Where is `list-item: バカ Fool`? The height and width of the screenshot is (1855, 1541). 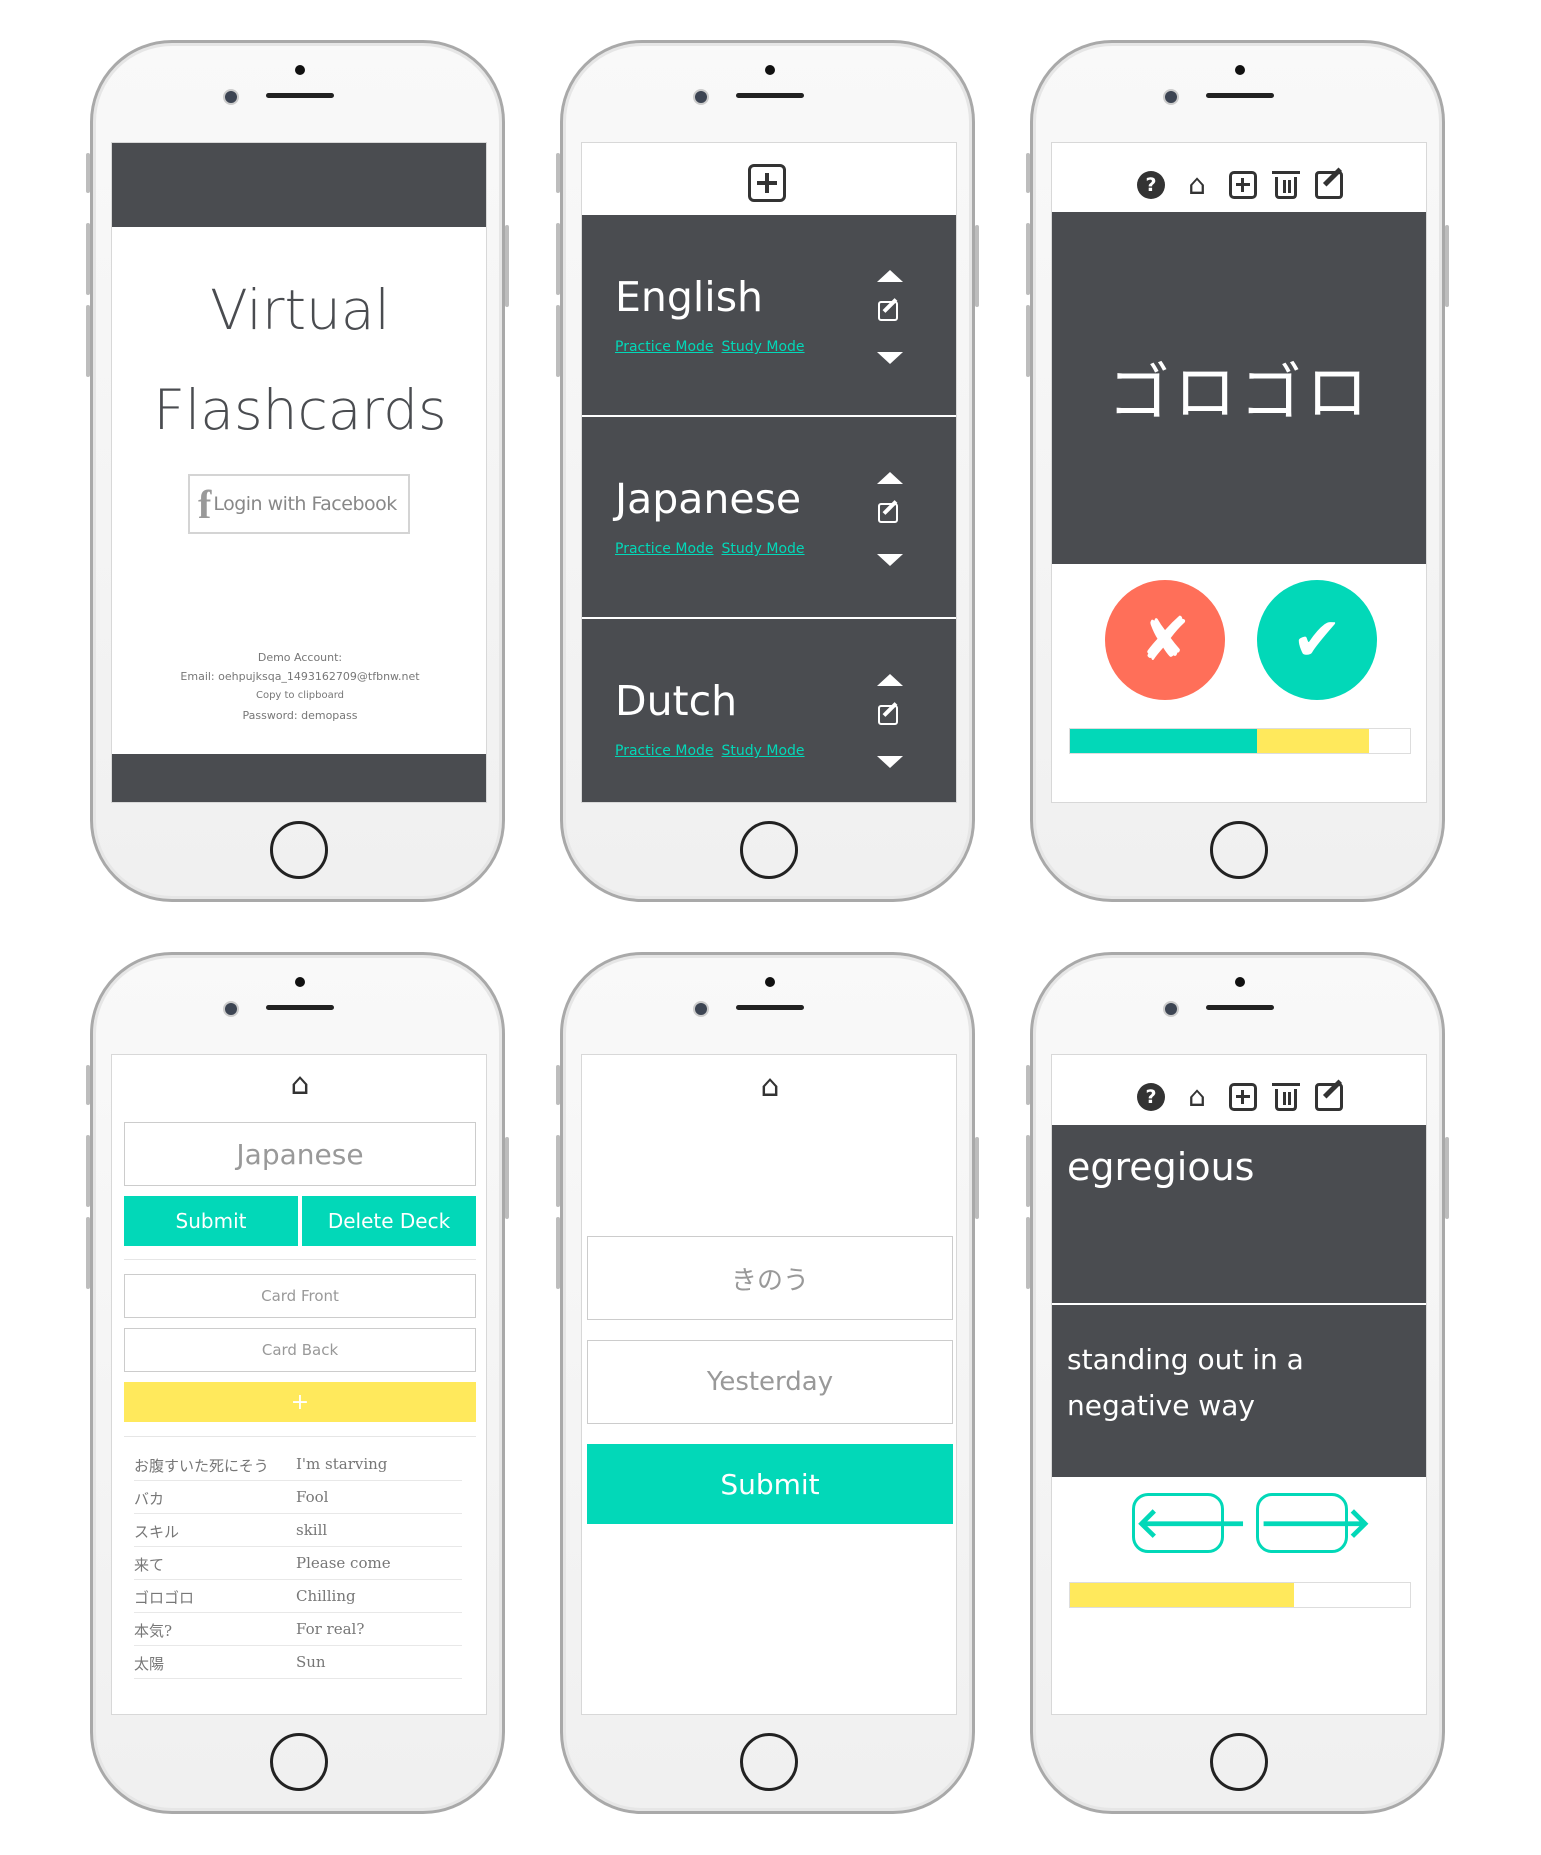
list-item: バカ Fool is located at coordinates (298, 1497).